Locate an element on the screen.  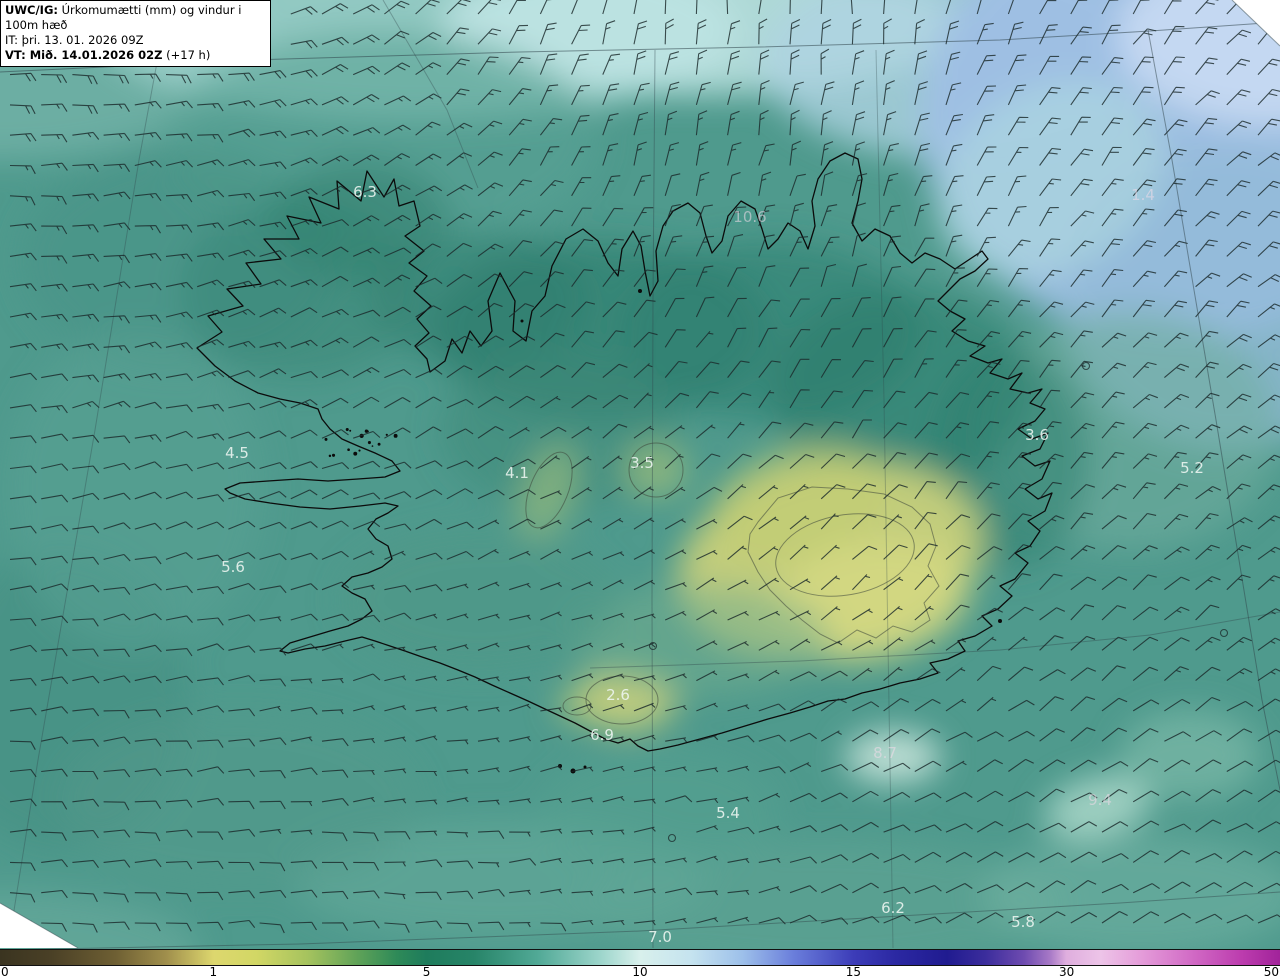
precip-value-label: 10.6 is located at coordinates (749, 217).